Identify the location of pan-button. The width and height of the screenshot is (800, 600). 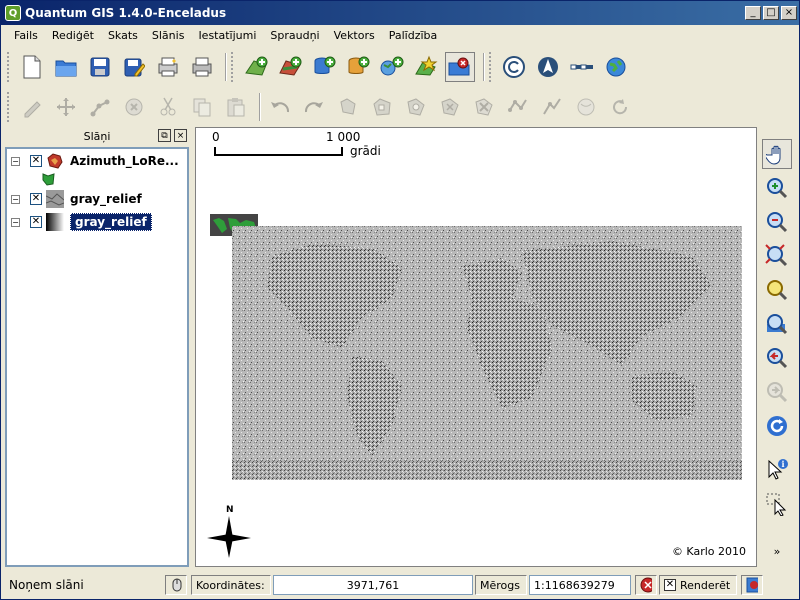
(777, 154).